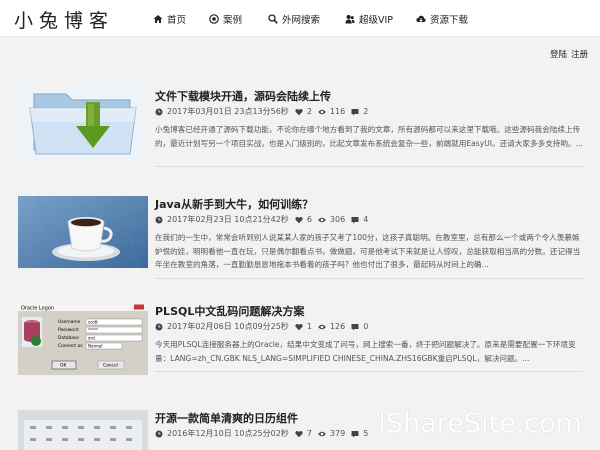  Describe the element at coordinates (177, 20) in the screenshot. I see `nav-home-label: 首页` at that location.